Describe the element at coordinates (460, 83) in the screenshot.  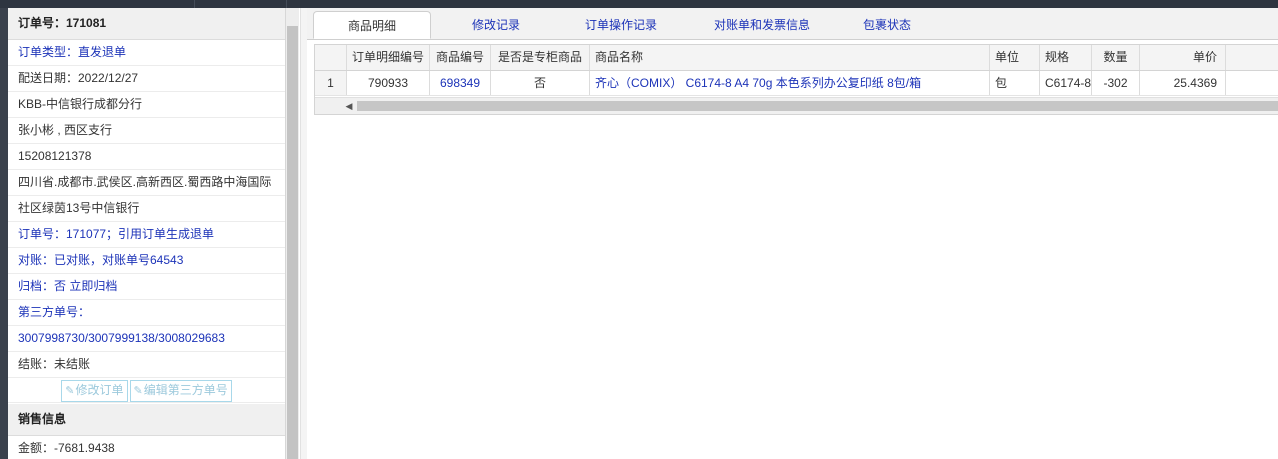
I see `cell-product-id-link: 698349` at that location.